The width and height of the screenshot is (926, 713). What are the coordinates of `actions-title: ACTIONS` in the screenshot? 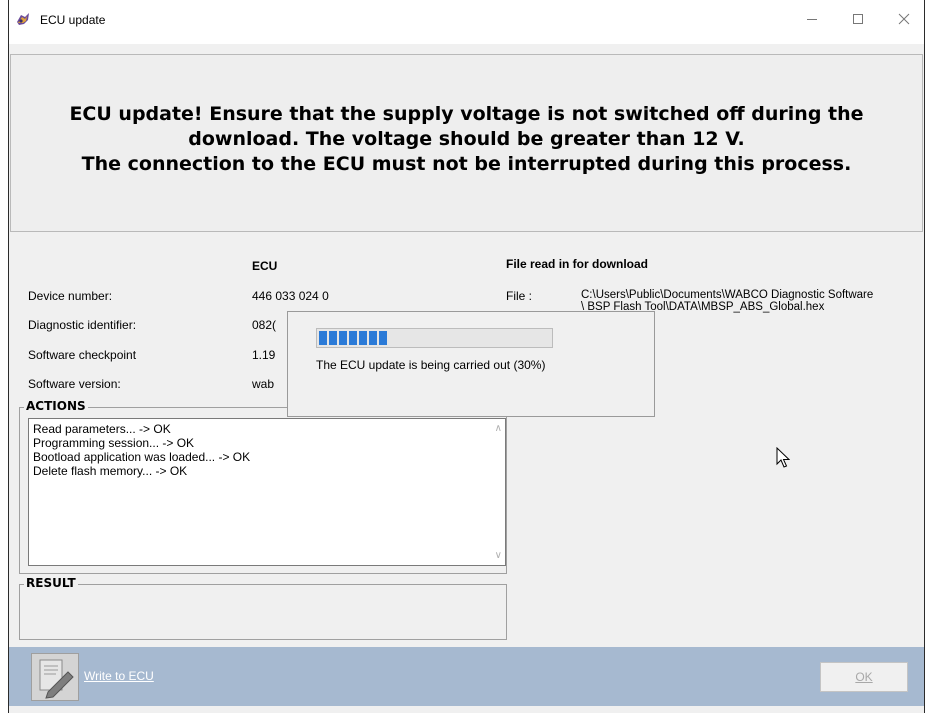 It's located at (56, 406).